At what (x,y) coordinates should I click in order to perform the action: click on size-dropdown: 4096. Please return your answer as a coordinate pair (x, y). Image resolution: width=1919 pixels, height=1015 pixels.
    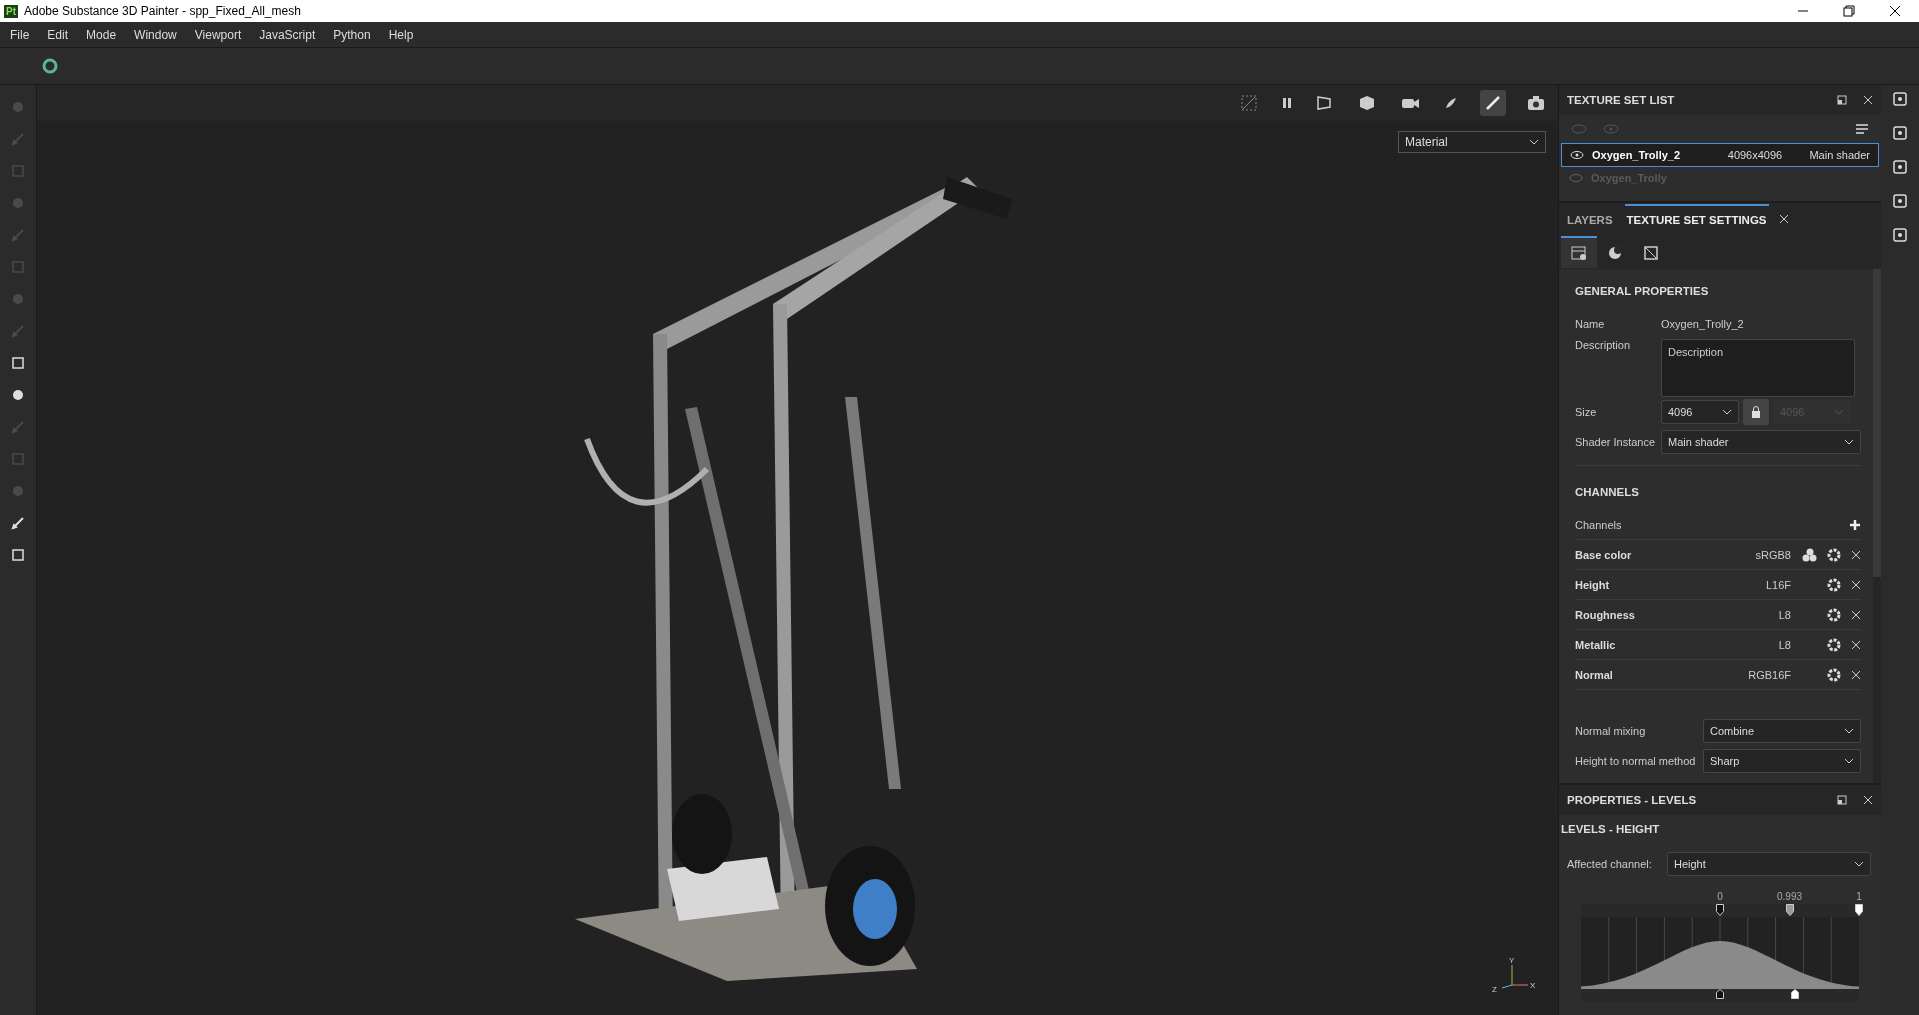
    Looking at the image, I should click on (1700, 412).